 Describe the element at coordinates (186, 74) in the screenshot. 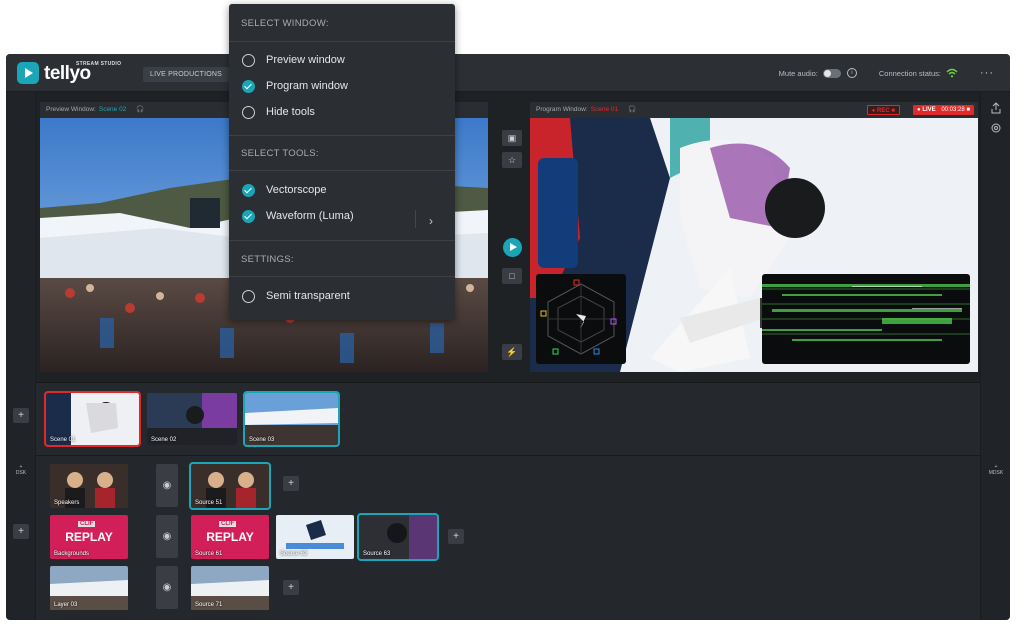

I see `live-productions-button: LIVE PRODUCTIONS` at that location.